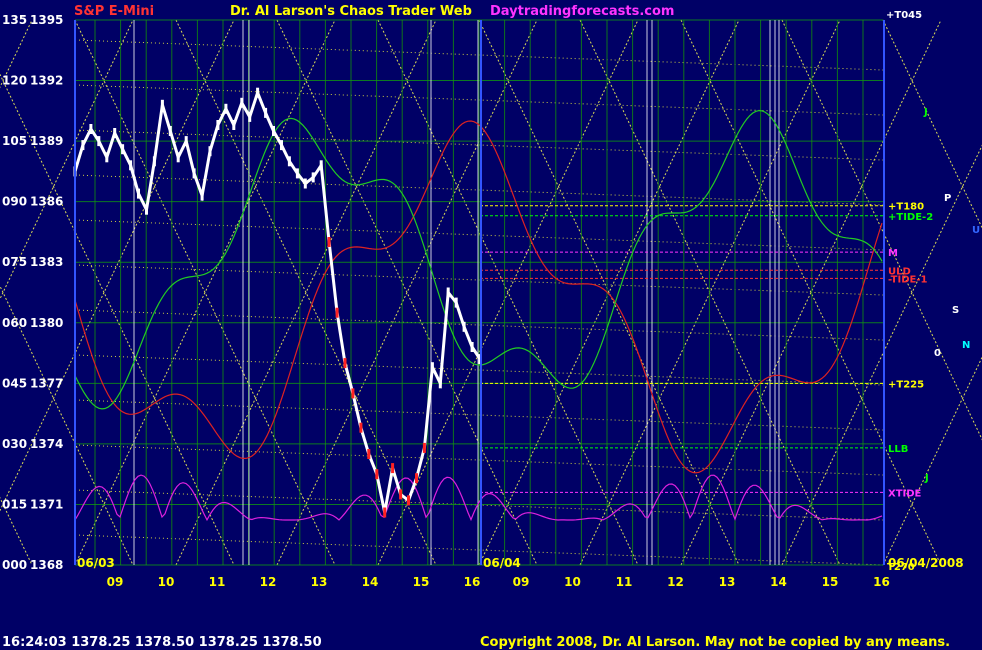 This screenshot has width=982, height=650. I want to click on date-end: 06/04/2008, so click(926, 563).